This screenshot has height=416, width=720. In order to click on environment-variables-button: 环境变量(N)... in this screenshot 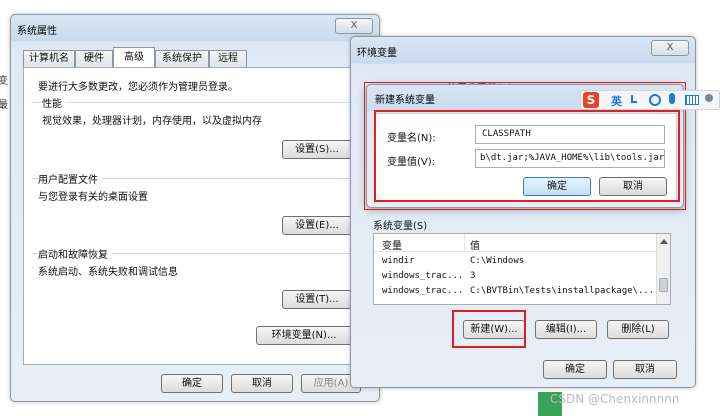, I will do `click(304, 335)`.